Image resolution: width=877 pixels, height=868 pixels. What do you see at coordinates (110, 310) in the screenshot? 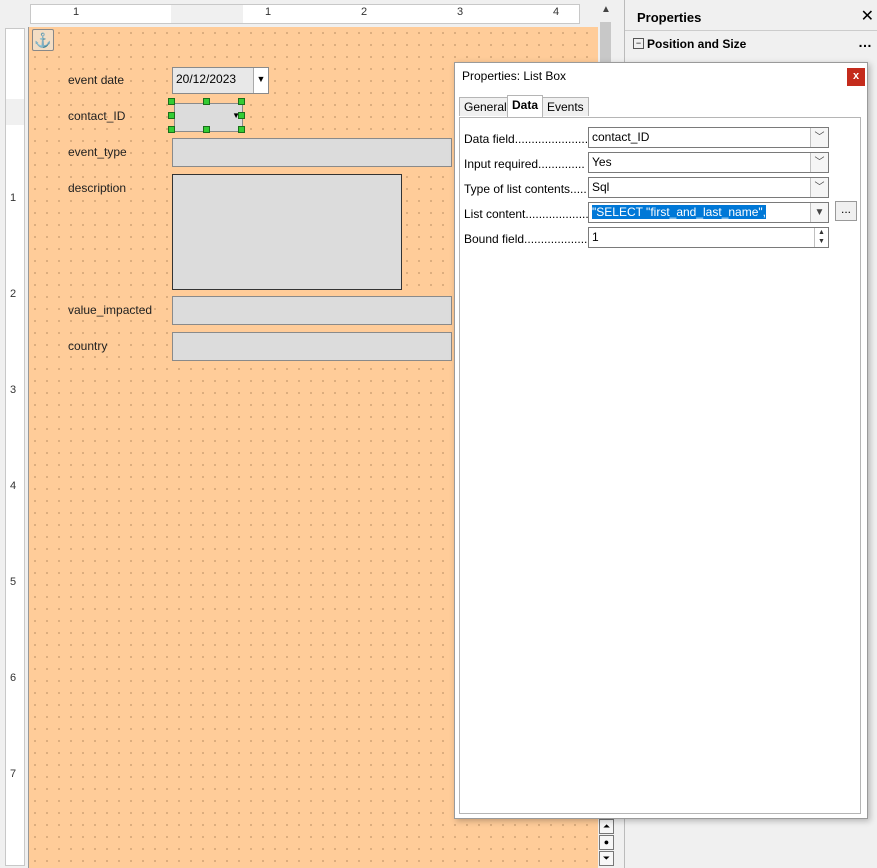
I see `field-label-value-impacted: value_impacted` at bounding box center [110, 310].